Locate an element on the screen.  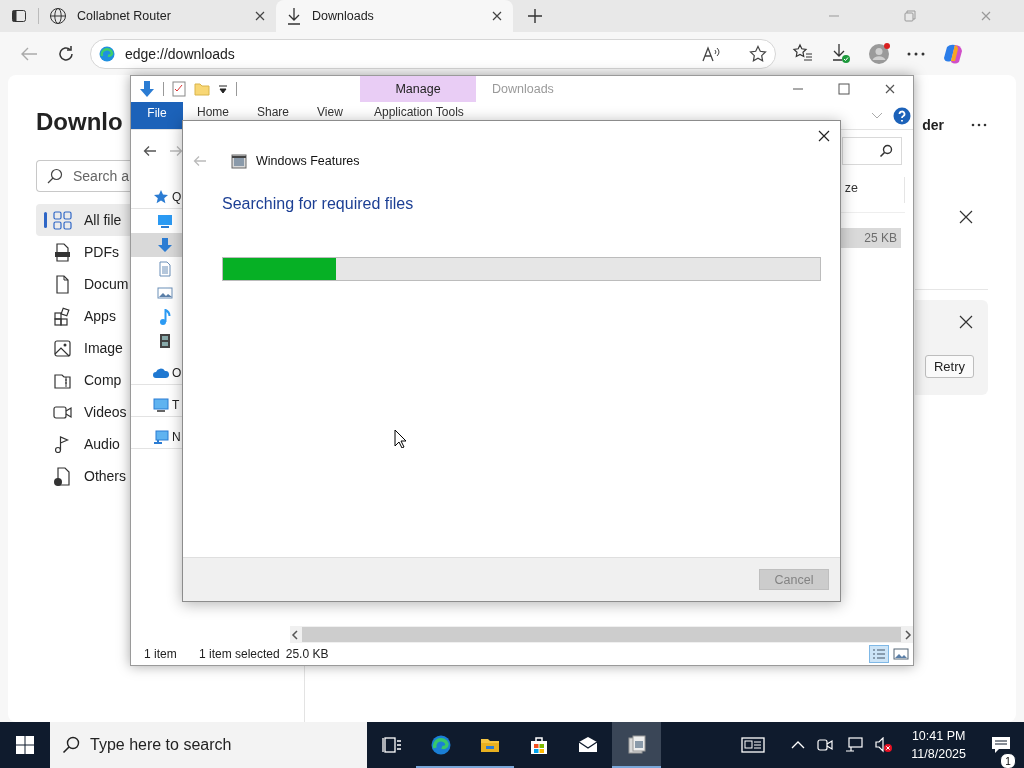
computer-icon is located at coordinates (161, 404).